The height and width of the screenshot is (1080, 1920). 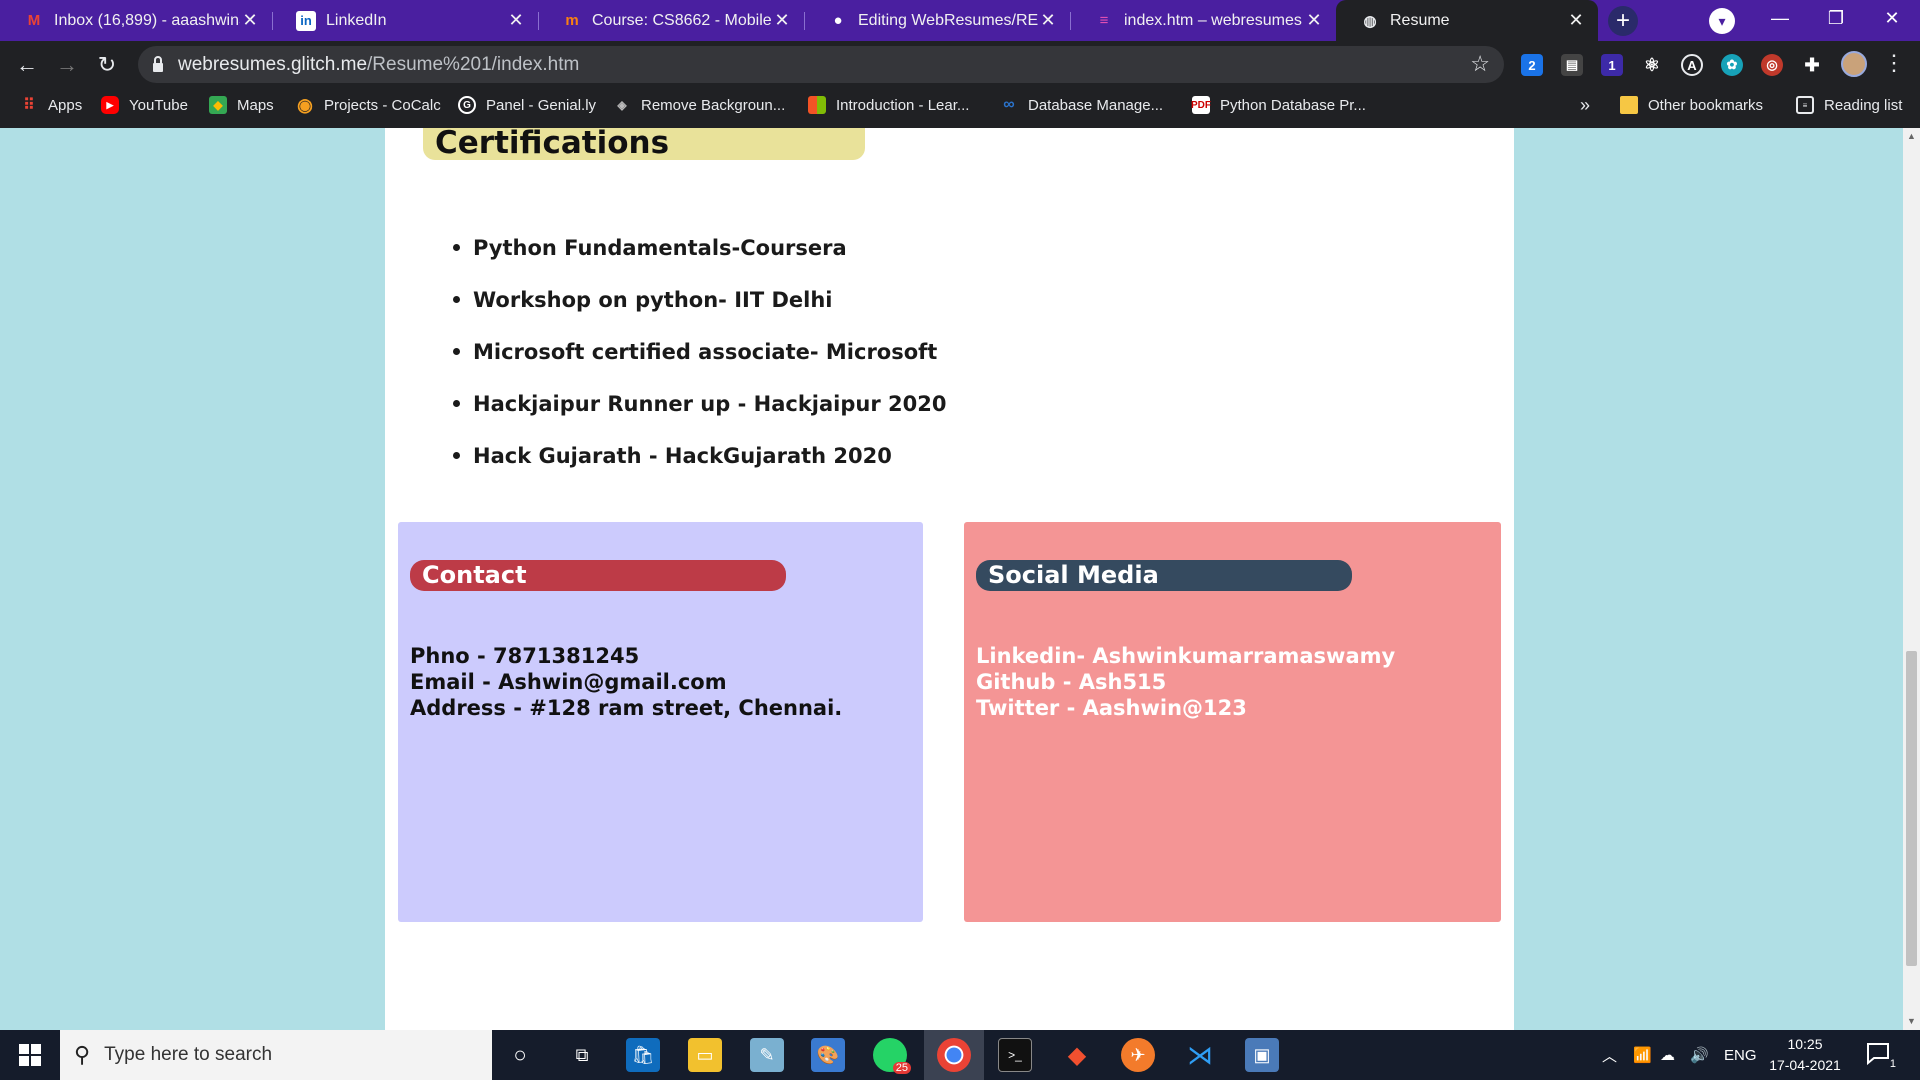 I want to click on onedrive-icon: ☁, so click(x=1667, y=1055).